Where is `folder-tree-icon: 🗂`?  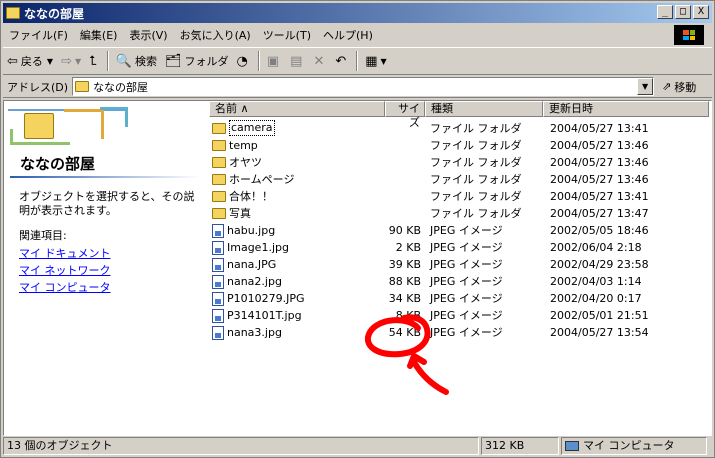
folder-tree-icon: 🗂 is located at coordinates (173, 61).